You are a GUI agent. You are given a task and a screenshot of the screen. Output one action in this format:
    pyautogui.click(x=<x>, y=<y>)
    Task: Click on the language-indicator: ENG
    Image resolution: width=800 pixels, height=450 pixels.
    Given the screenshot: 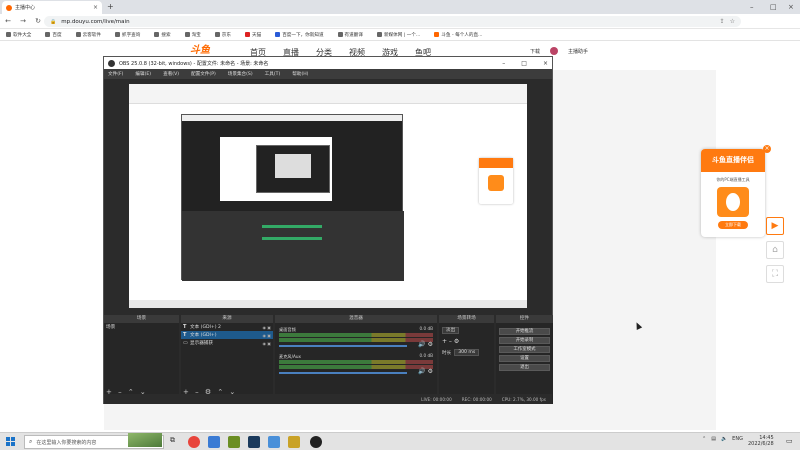 What is the action you would take?
    pyautogui.click(x=737, y=439)
    